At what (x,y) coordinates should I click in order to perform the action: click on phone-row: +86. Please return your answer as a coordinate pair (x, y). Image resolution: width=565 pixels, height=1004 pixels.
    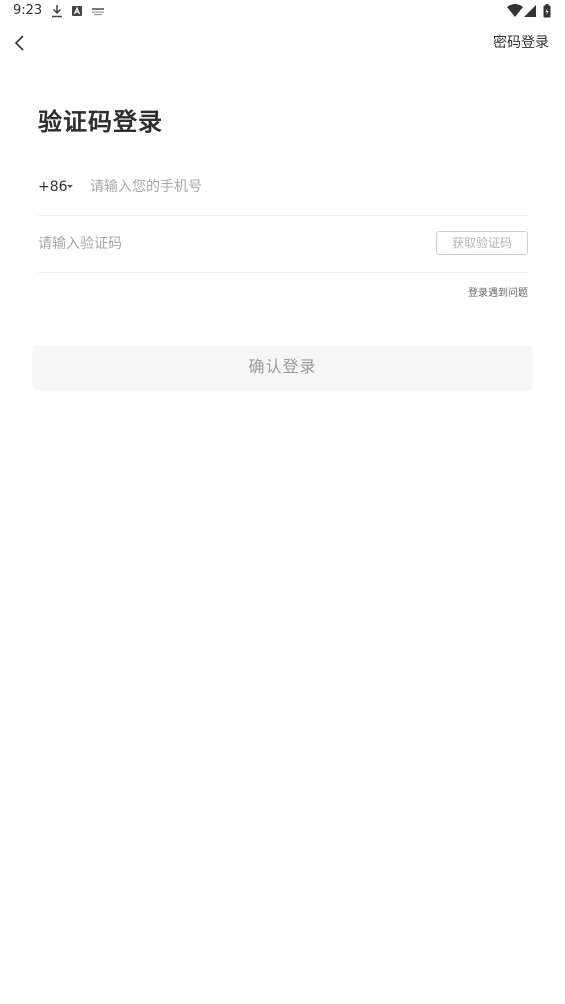
    Looking at the image, I should click on (283, 188).